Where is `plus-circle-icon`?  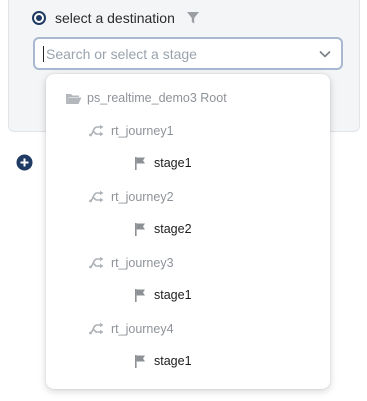 plus-circle-icon is located at coordinates (24, 162).